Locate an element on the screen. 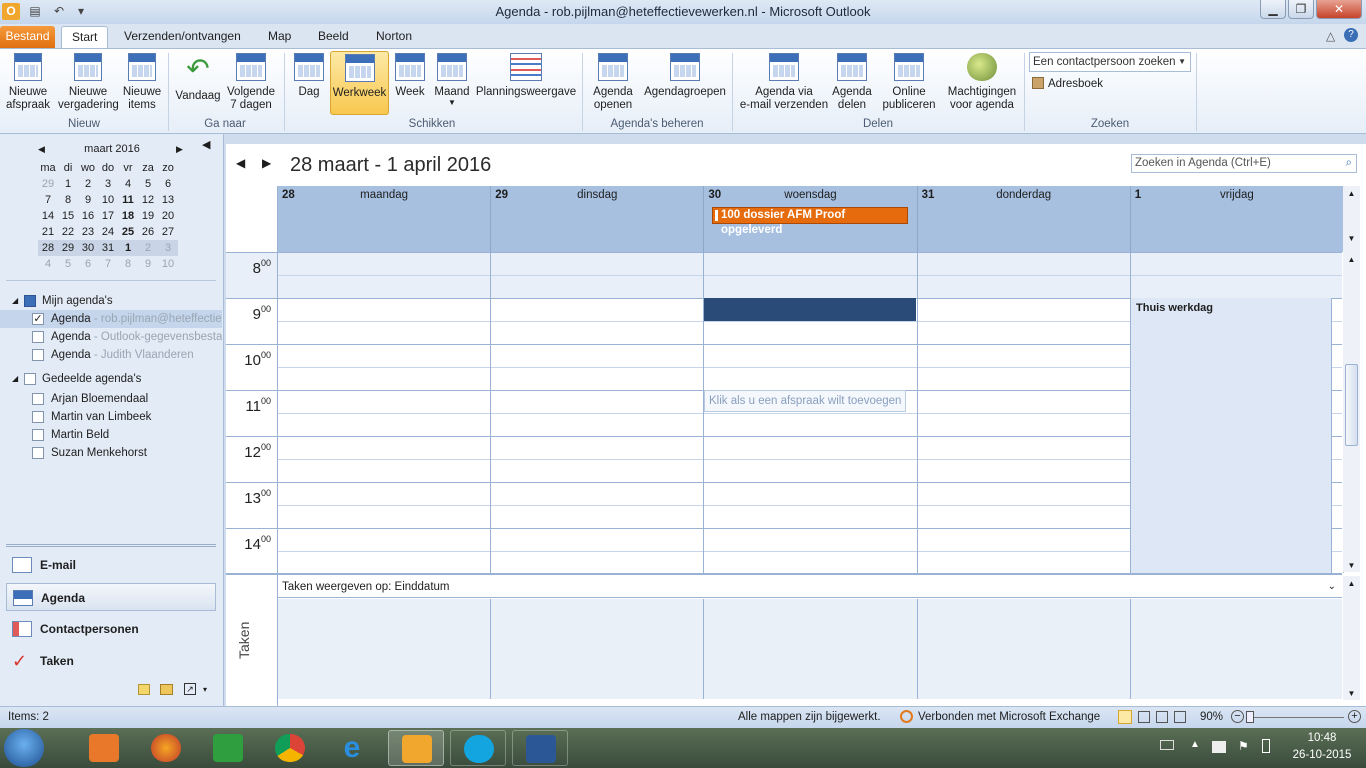  show-hidden-icons: ▲ is located at coordinates (1195, 744).